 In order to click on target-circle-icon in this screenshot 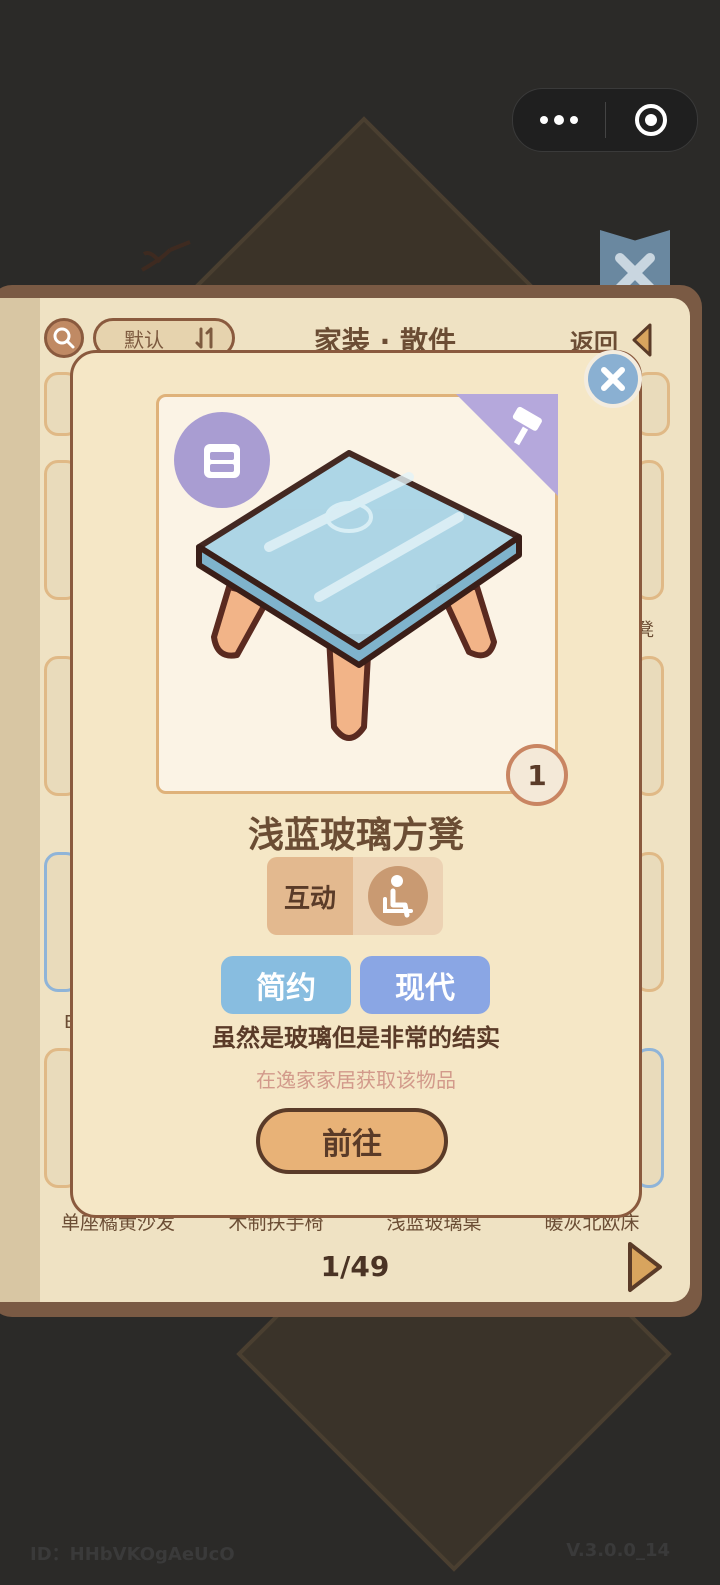, I will do `click(652, 120)`.